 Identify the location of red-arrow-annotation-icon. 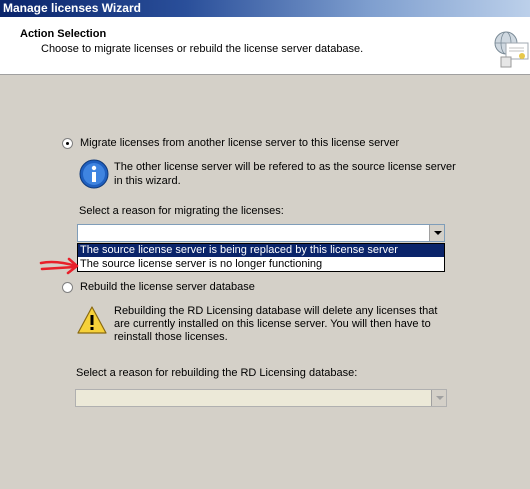
(59, 266).